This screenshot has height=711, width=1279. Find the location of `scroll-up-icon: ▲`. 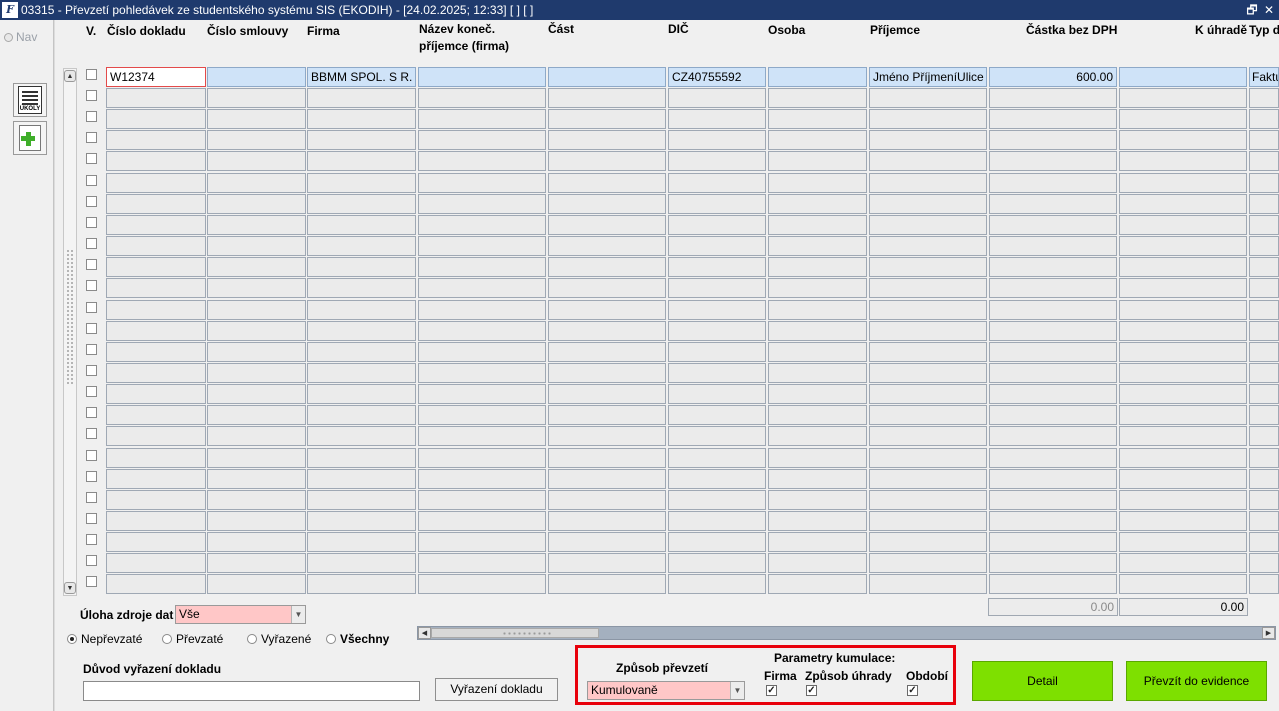

scroll-up-icon: ▲ is located at coordinates (70, 76).